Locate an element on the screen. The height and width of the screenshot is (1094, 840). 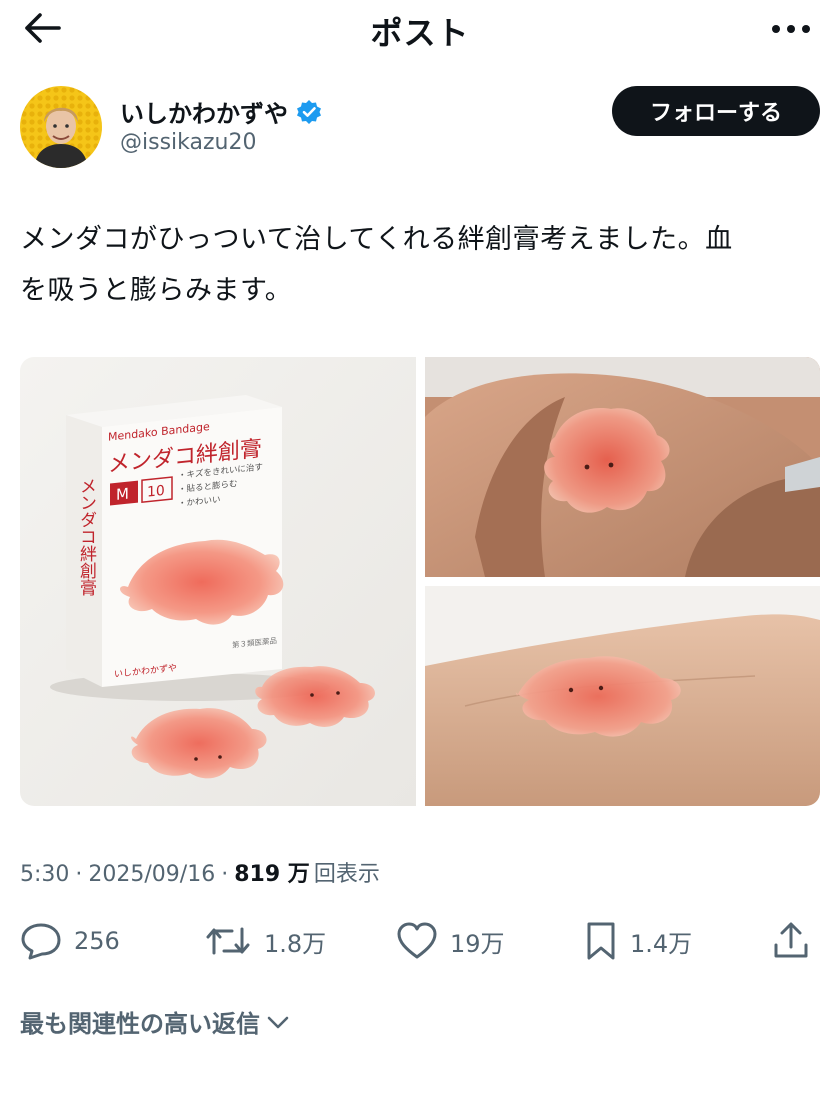
bookmark-button: 1.4万 is located at coordinates (638, 941).